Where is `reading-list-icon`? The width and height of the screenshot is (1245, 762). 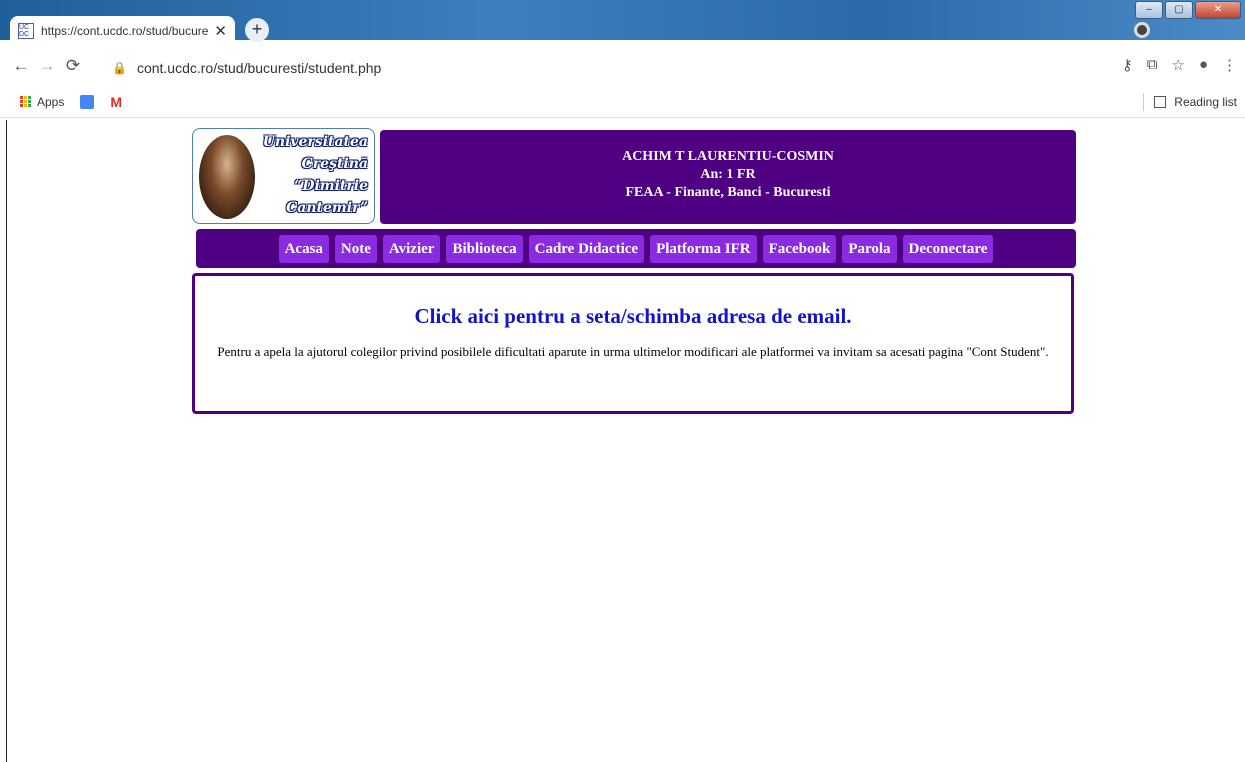 reading-list-icon is located at coordinates (1160, 102).